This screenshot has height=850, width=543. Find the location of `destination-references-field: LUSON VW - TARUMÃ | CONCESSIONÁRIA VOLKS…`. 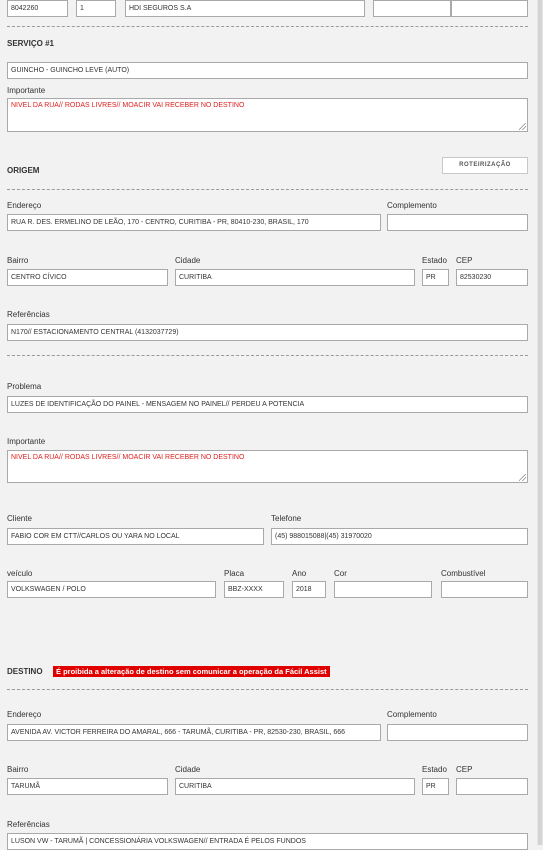

destination-references-field: LUSON VW - TARUMÃ | CONCESSIONÁRIA VOLKS… is located at coordinates (267, 841).